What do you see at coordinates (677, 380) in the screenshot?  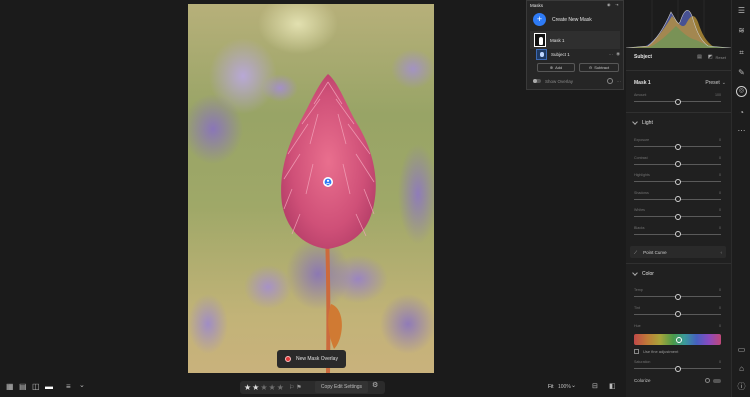 I see `colorize-row: Colorize` at bounding box center [677, 380].